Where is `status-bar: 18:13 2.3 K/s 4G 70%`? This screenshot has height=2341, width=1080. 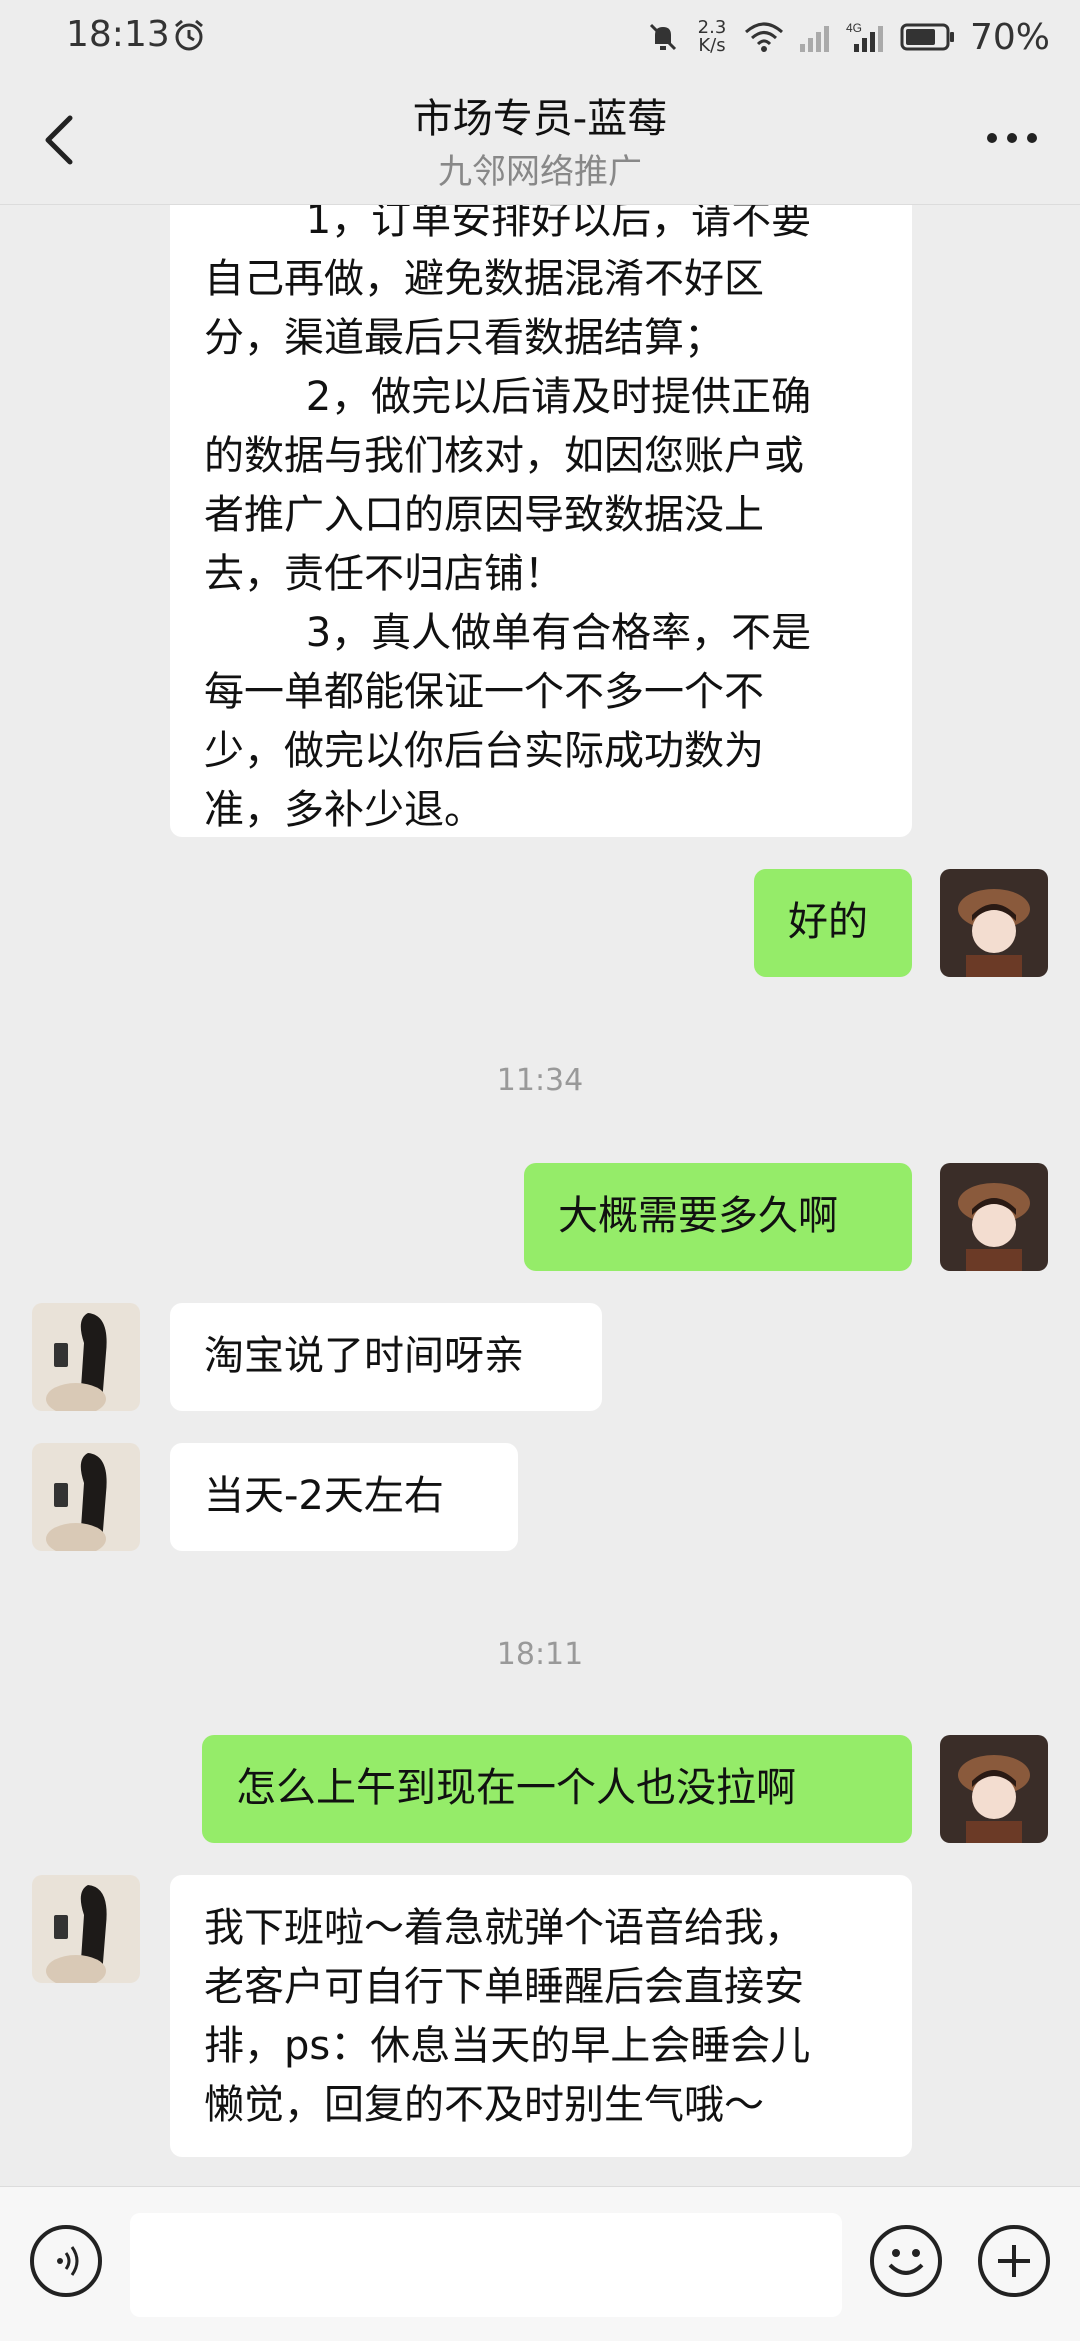 status-bar: 18:13 2.3 K/s 4G 70% is located at coordinates (540, 38).